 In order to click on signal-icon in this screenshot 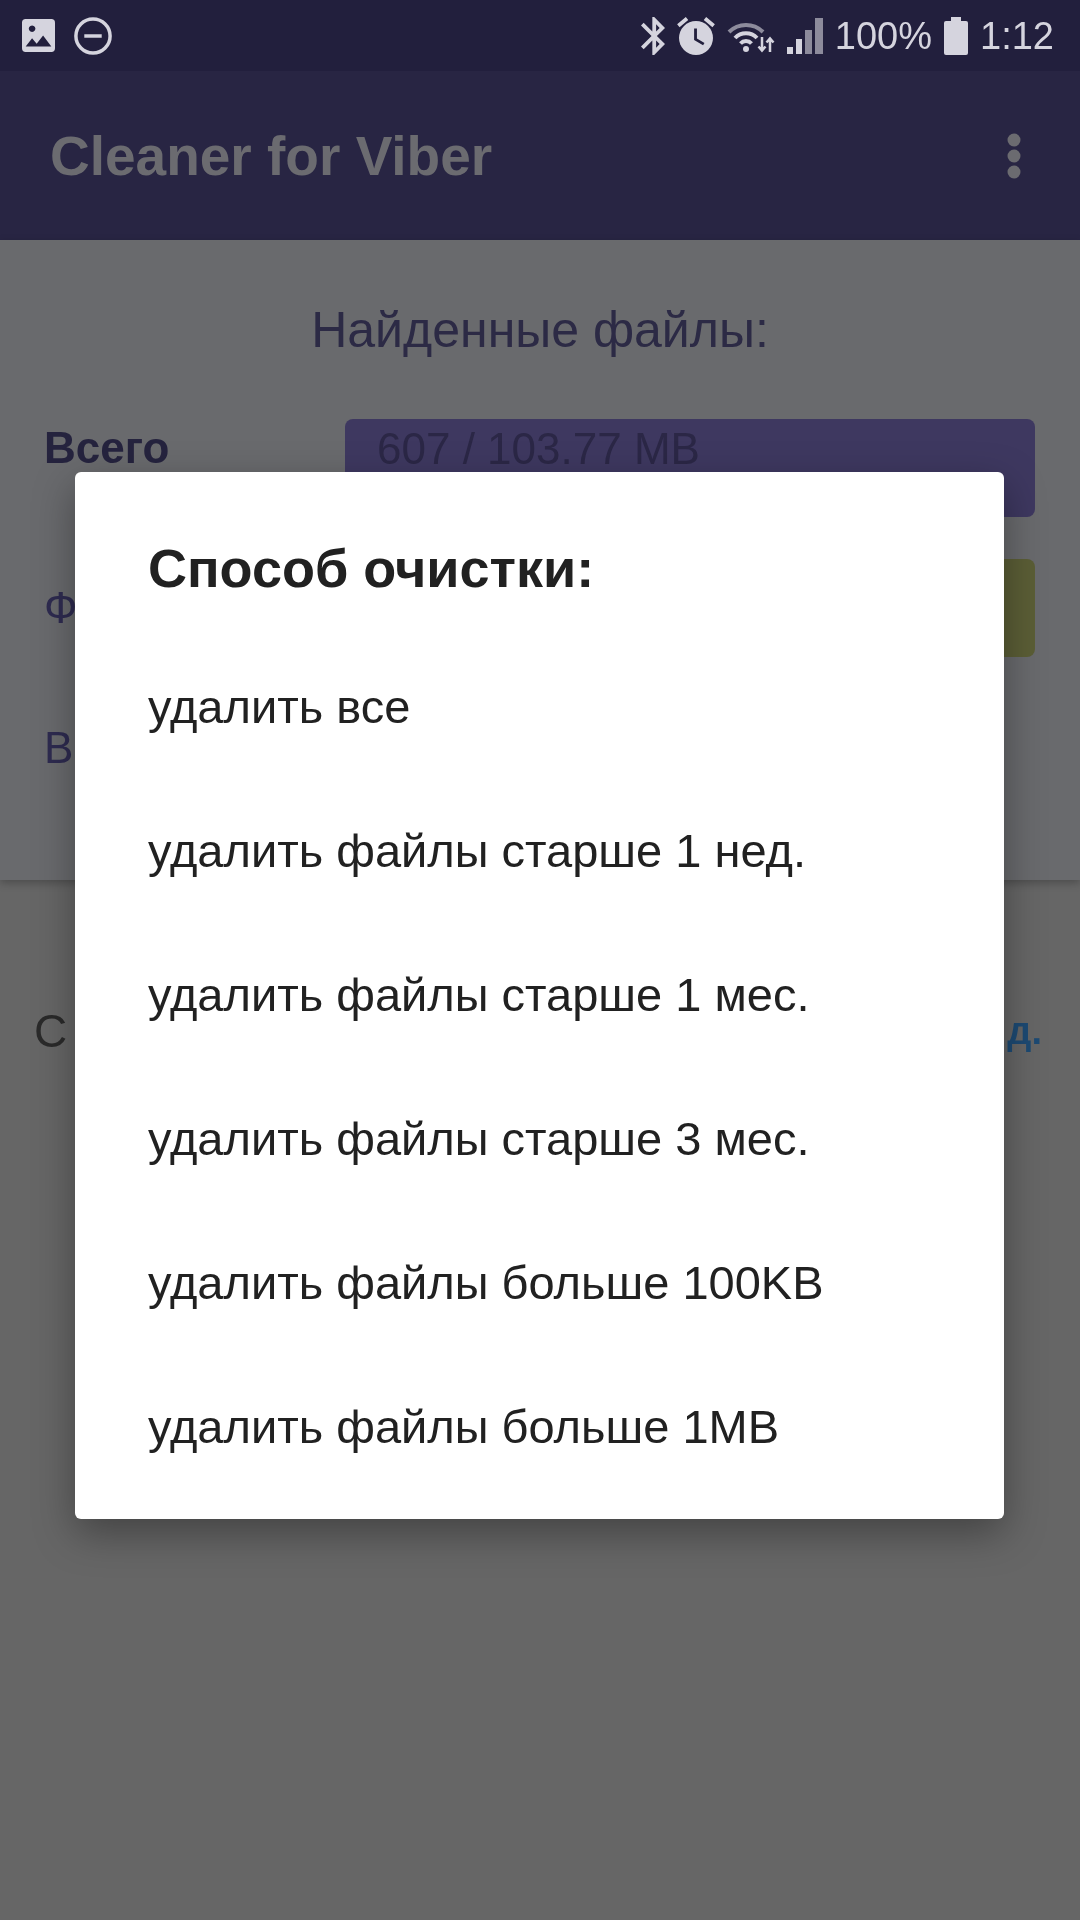, I will do `click(804, 35)`.